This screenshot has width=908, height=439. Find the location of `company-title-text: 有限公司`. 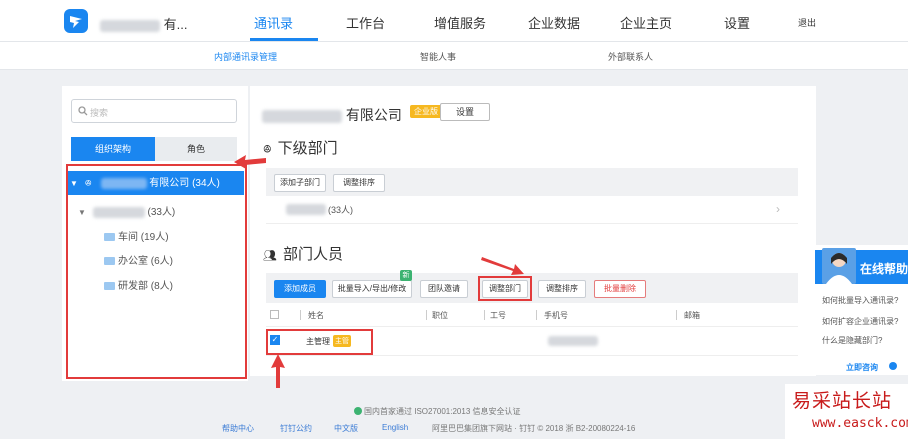

company-title-text: 有限公司 is located at coordinates (373, 115).